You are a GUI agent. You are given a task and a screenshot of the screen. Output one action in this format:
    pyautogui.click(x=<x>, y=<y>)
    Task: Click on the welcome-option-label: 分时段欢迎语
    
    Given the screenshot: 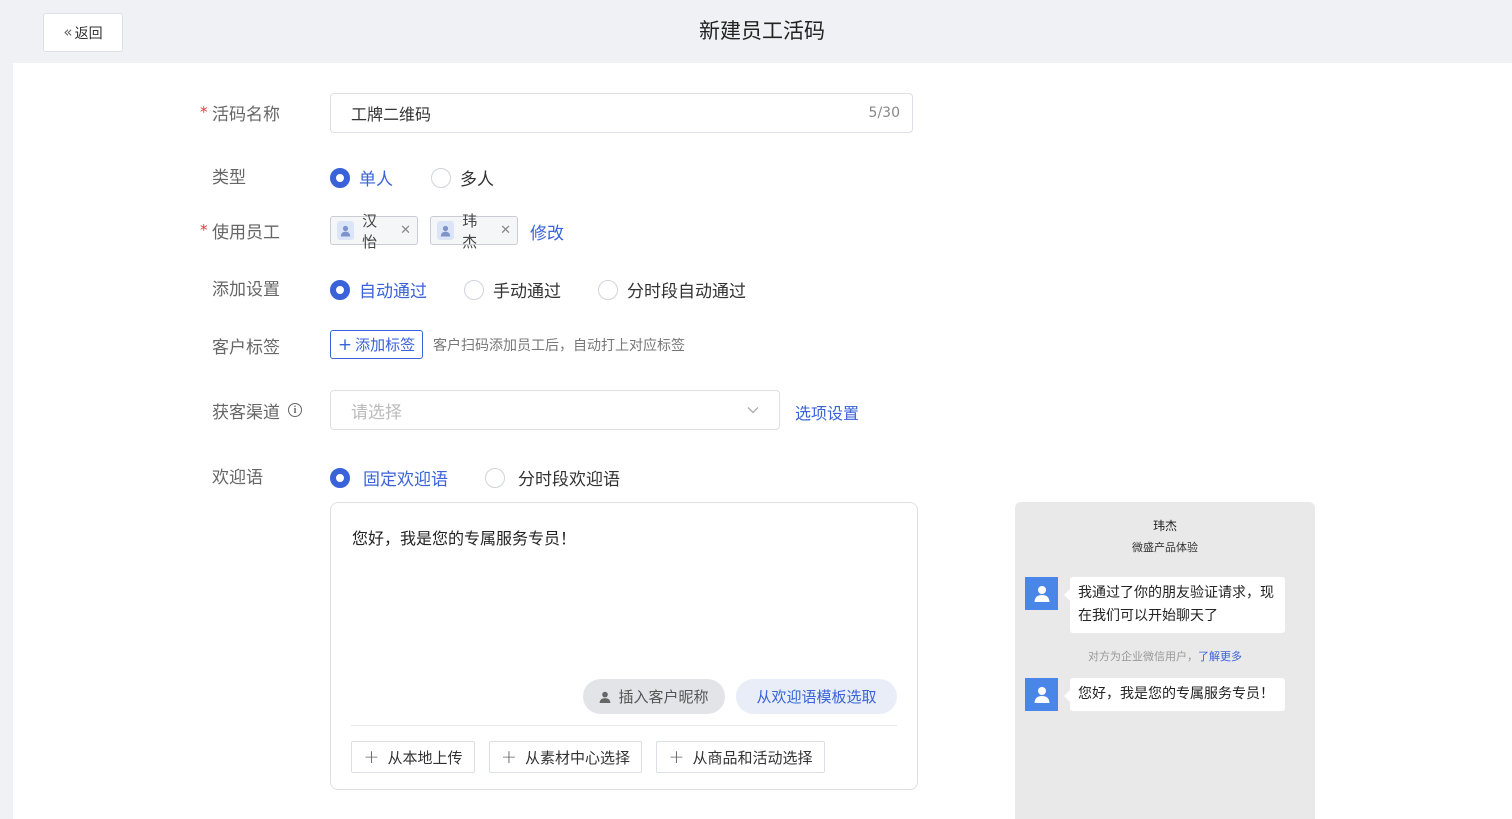 What is the action you would take?
    pyautogui.click(x=569, y=480)
    